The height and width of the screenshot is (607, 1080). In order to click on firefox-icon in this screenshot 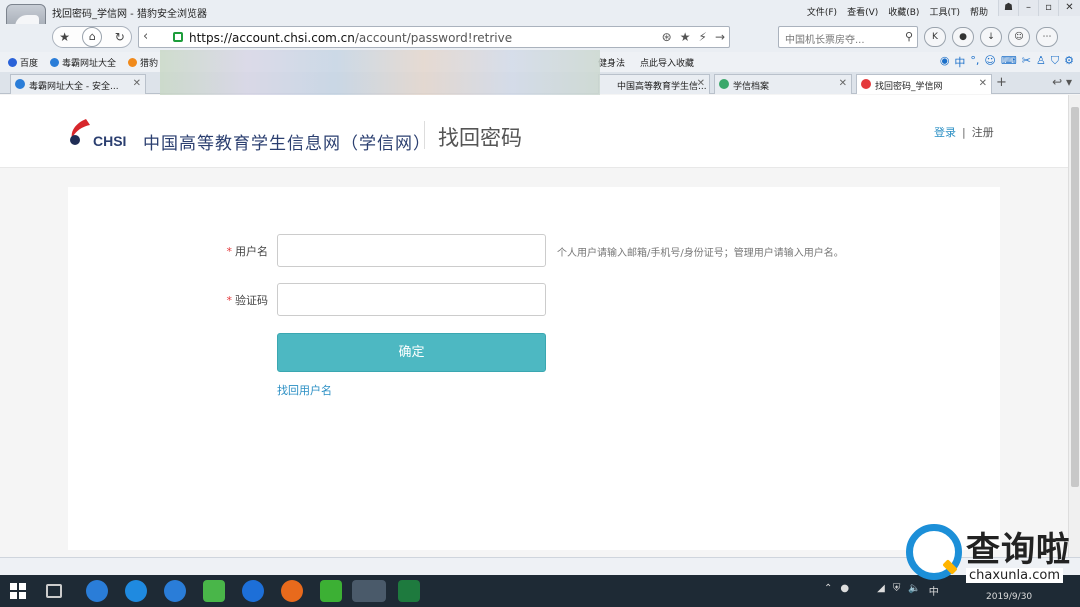, I will do `click(292, 591)`.